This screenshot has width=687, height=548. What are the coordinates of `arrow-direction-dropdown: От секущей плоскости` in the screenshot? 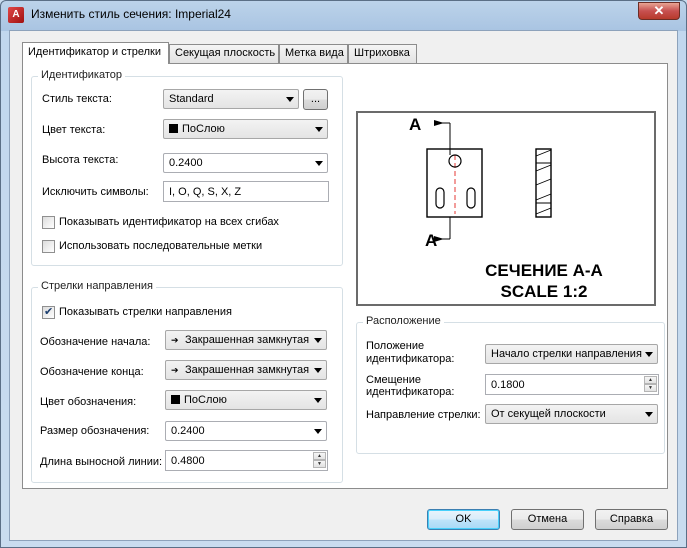 It's located at (571, 414).